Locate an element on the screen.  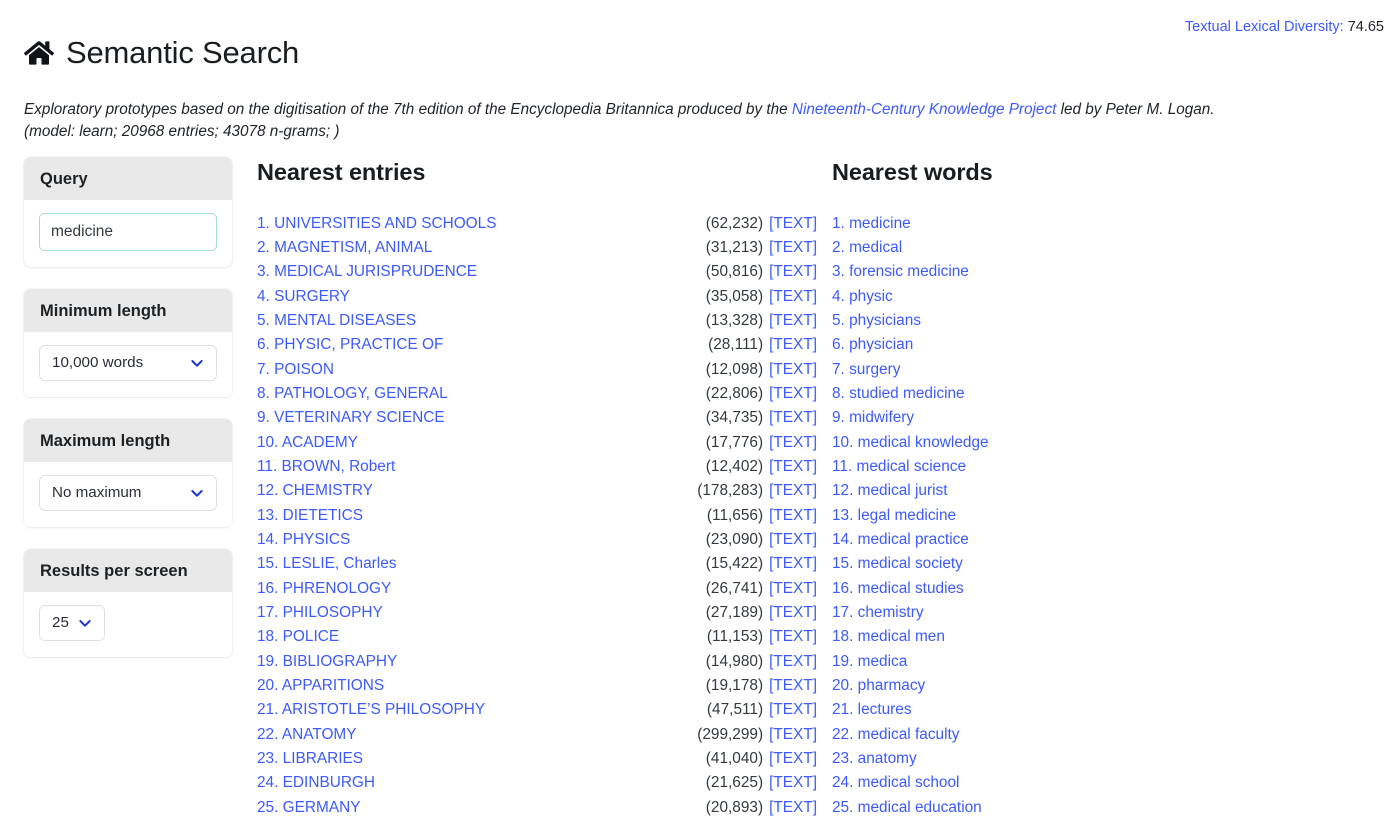
word-link: 17. chemistry is located at coordinates (878, 612).